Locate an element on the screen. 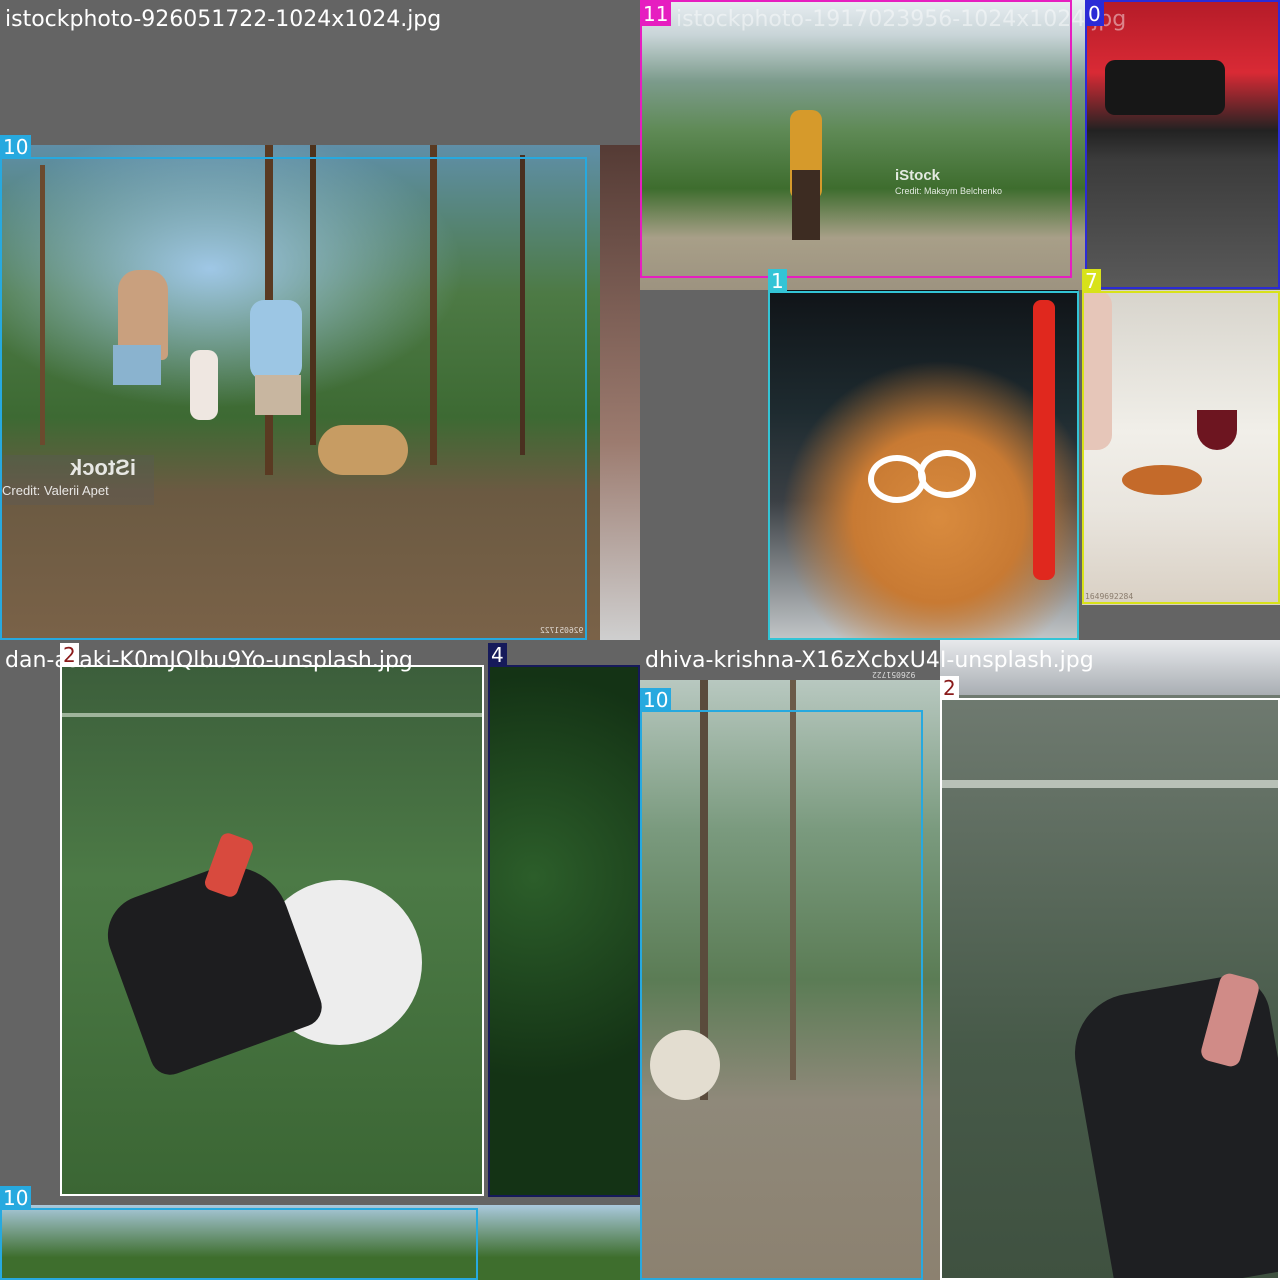 This screenshot has width=1280, height=1280. detection-label: 1 is located at coordinates (777, 281).